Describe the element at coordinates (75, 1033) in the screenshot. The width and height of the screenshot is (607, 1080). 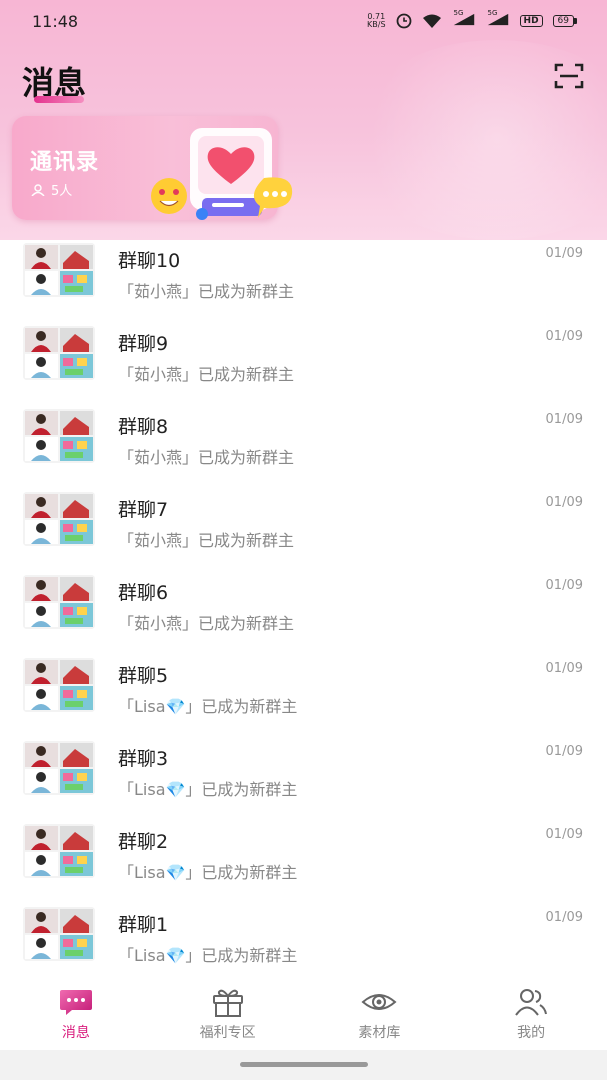
I see `tab-label: 消息` at that location.